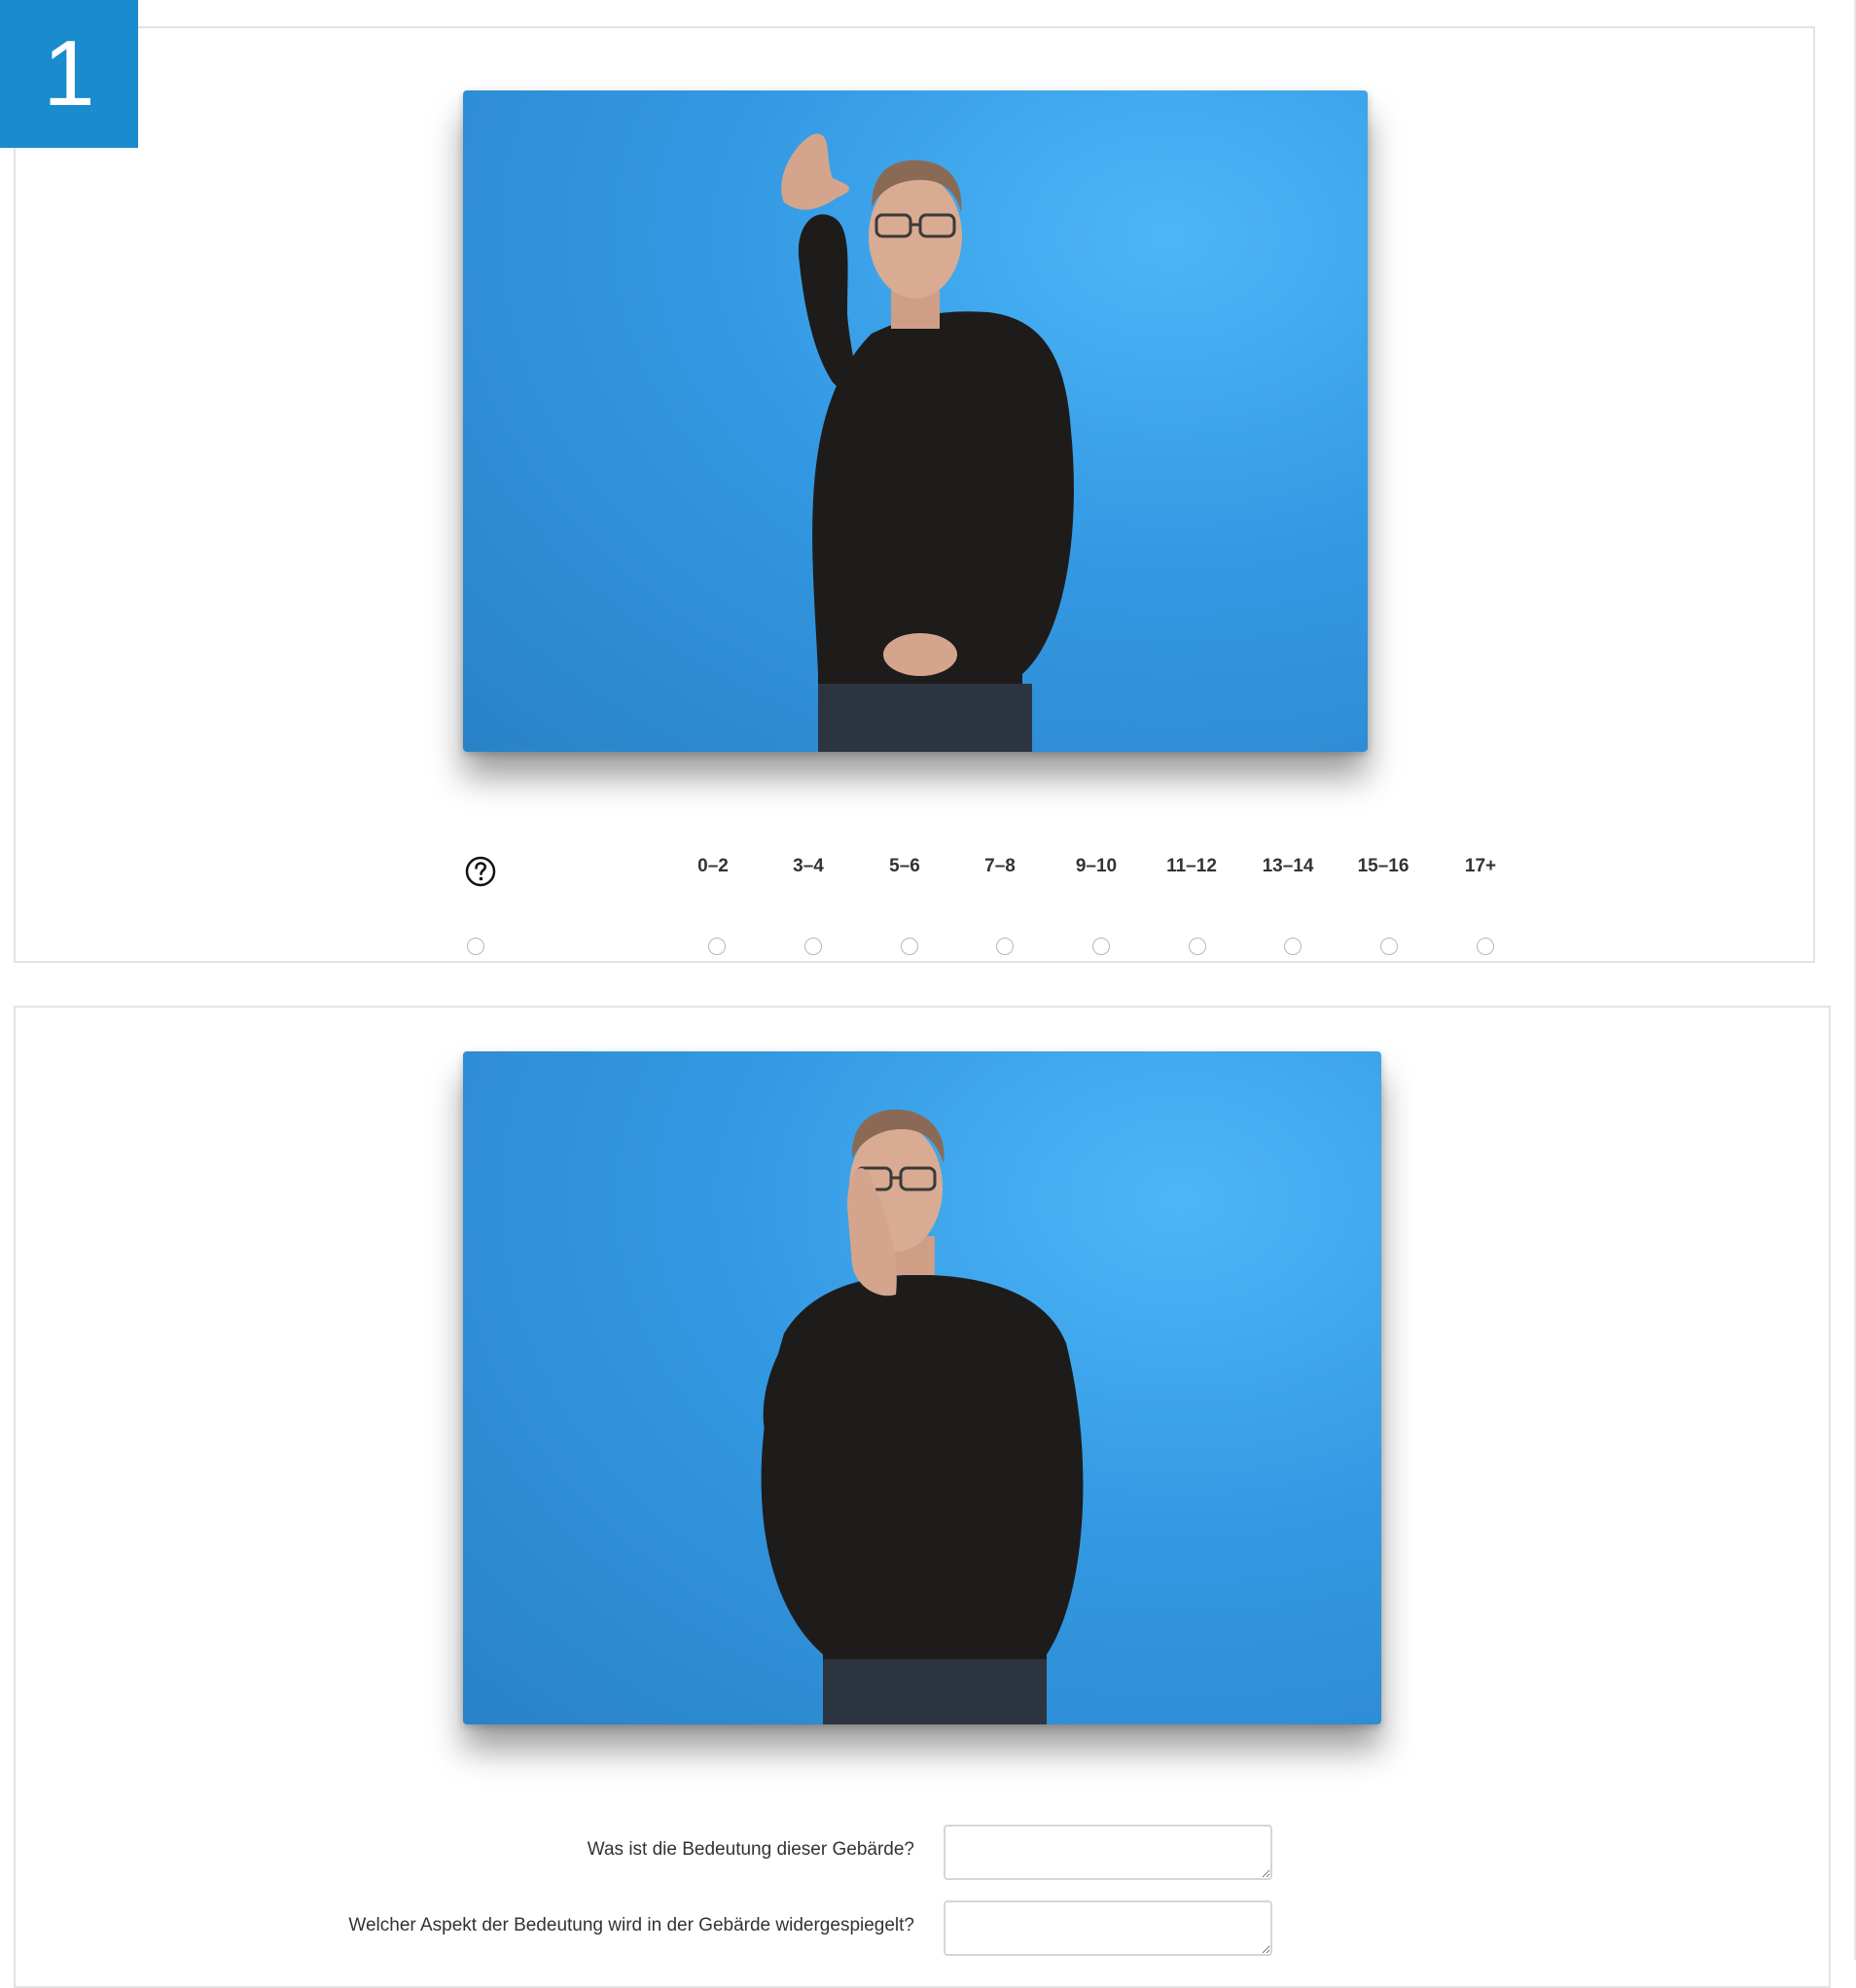  What do you see at coordinates (1191, 866) in the screenshot?
I see `scale-option-label: 11–12` at bounding box center [1191, 866].